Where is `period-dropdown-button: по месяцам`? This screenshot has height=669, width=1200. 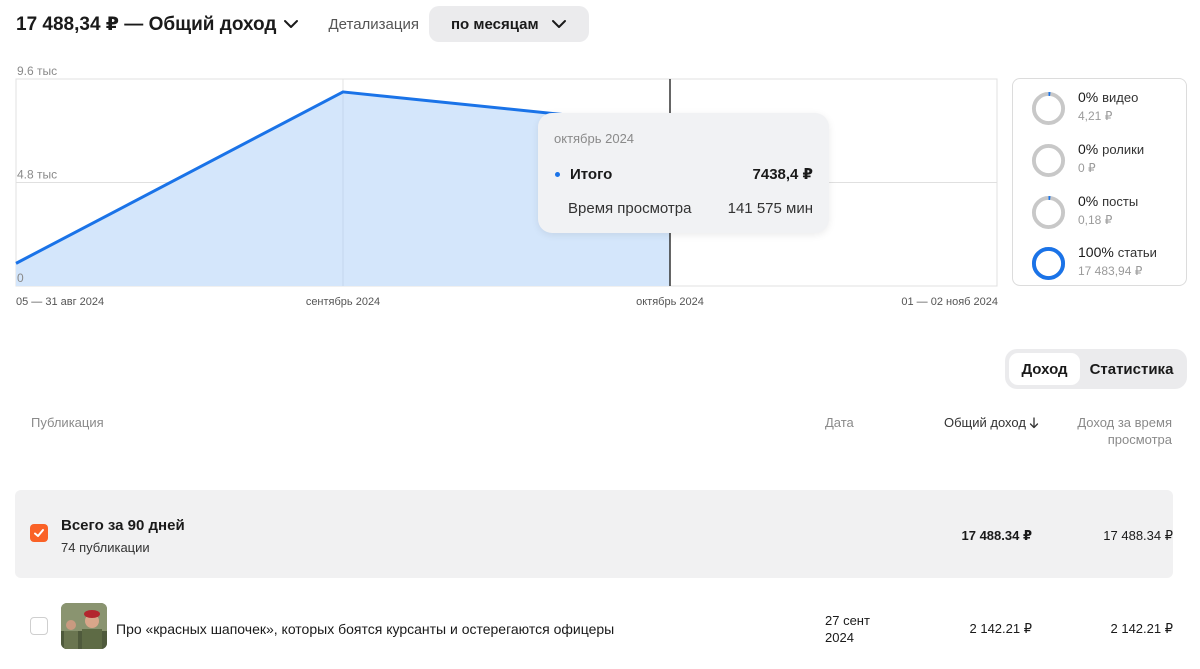 period-dropdown-button: по месяцам is located at coordinates (508, 24).